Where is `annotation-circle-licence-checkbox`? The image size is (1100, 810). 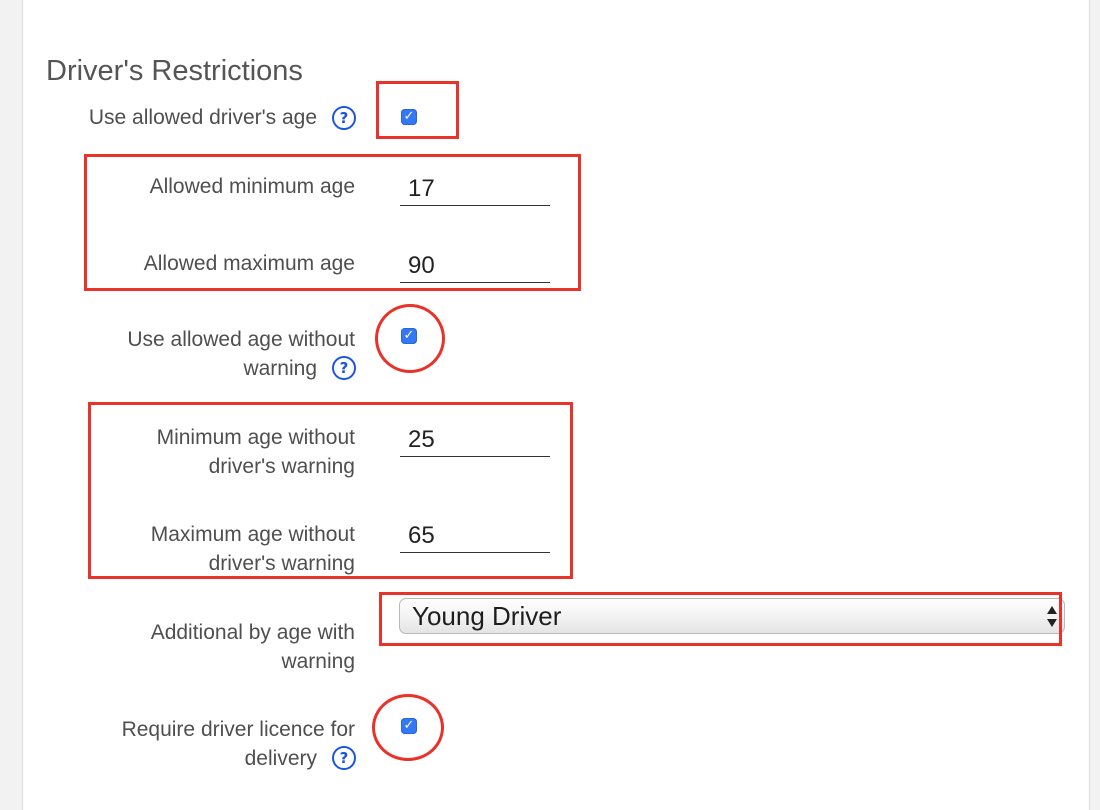 annotation-circle-licence-checkbox is located at coordinates (408, 727).